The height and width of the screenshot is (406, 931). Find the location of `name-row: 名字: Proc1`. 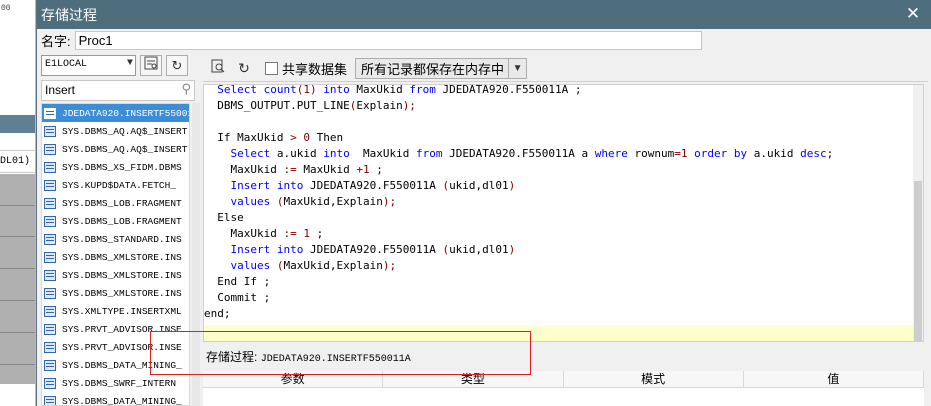

name-row: 名字: Proc1 is located at coordinates (371, 40).